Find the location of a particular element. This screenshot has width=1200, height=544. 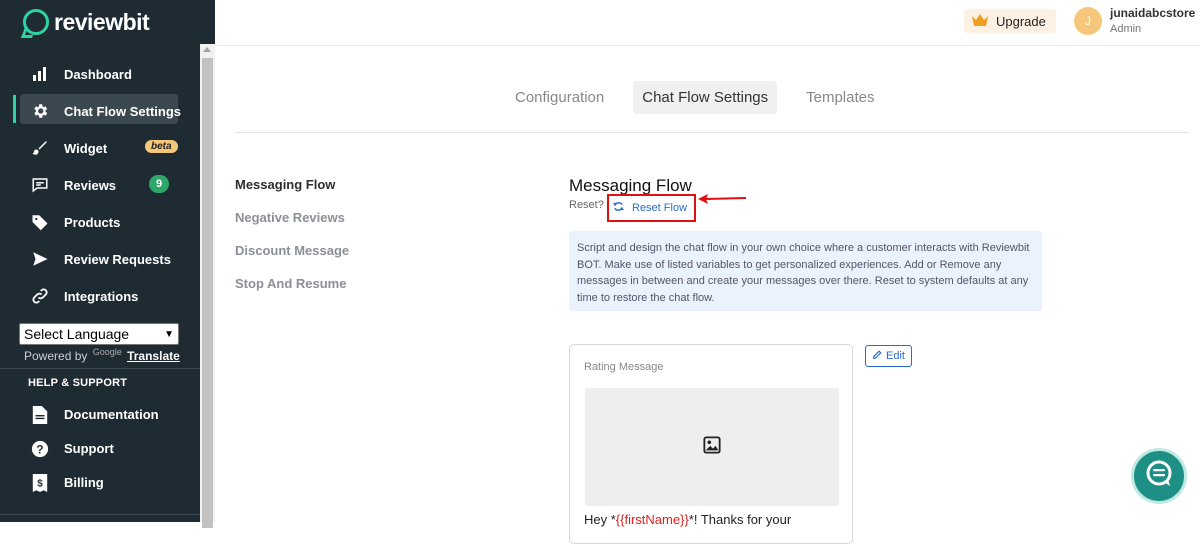

logo-text: reviewbit is located at coordinates (102, 21).